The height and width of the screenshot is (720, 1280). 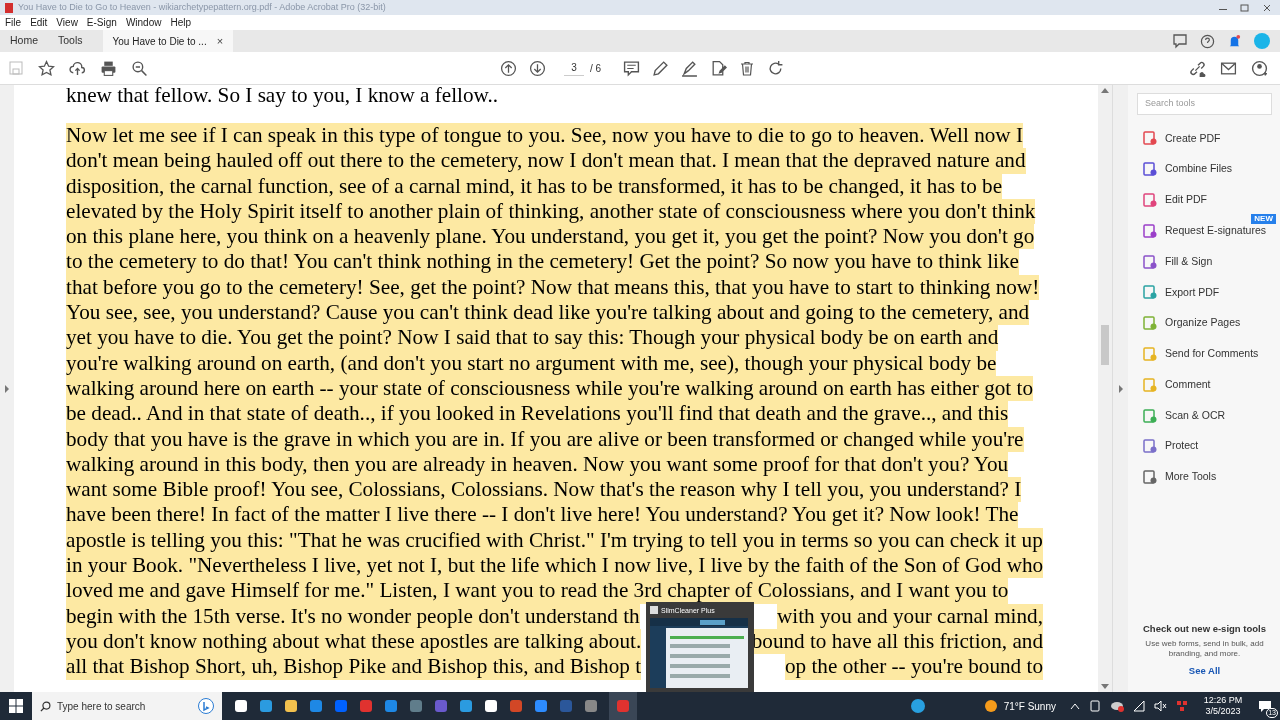 I want to click on scroll-up-icon, so click(x=1105, y=90).